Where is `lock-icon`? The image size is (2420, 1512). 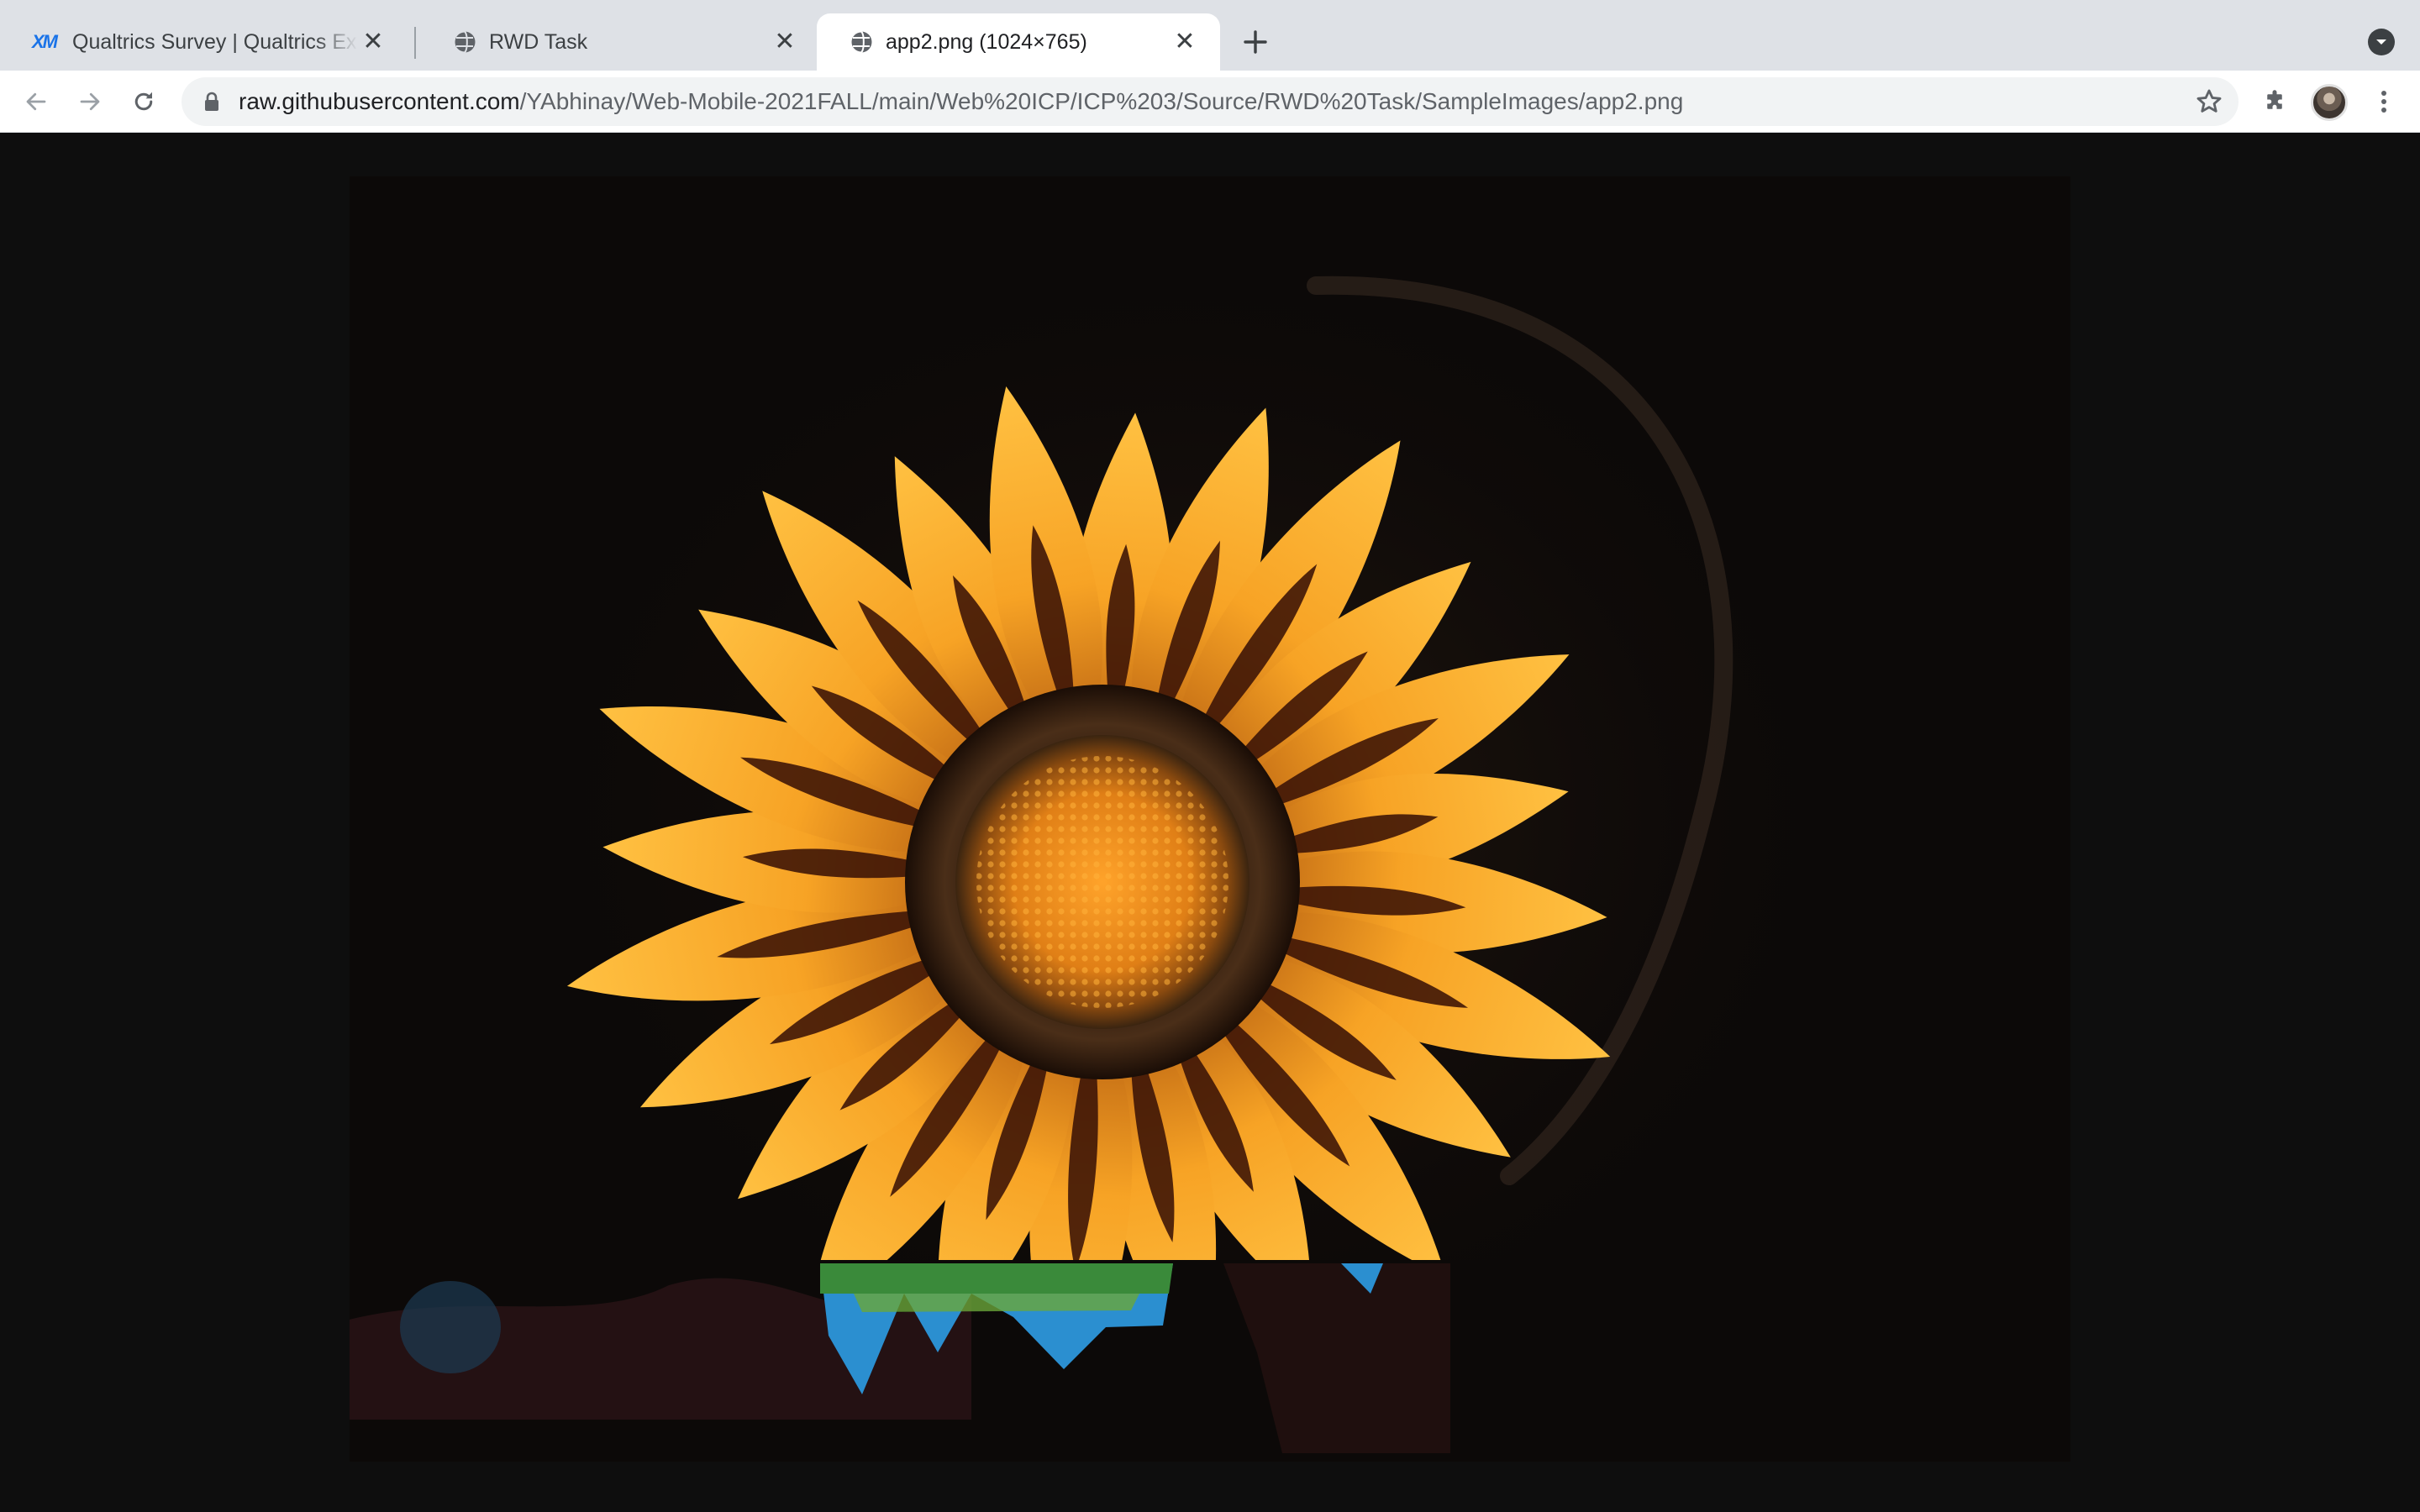 lock-icon is located at coordinates (211, 102).